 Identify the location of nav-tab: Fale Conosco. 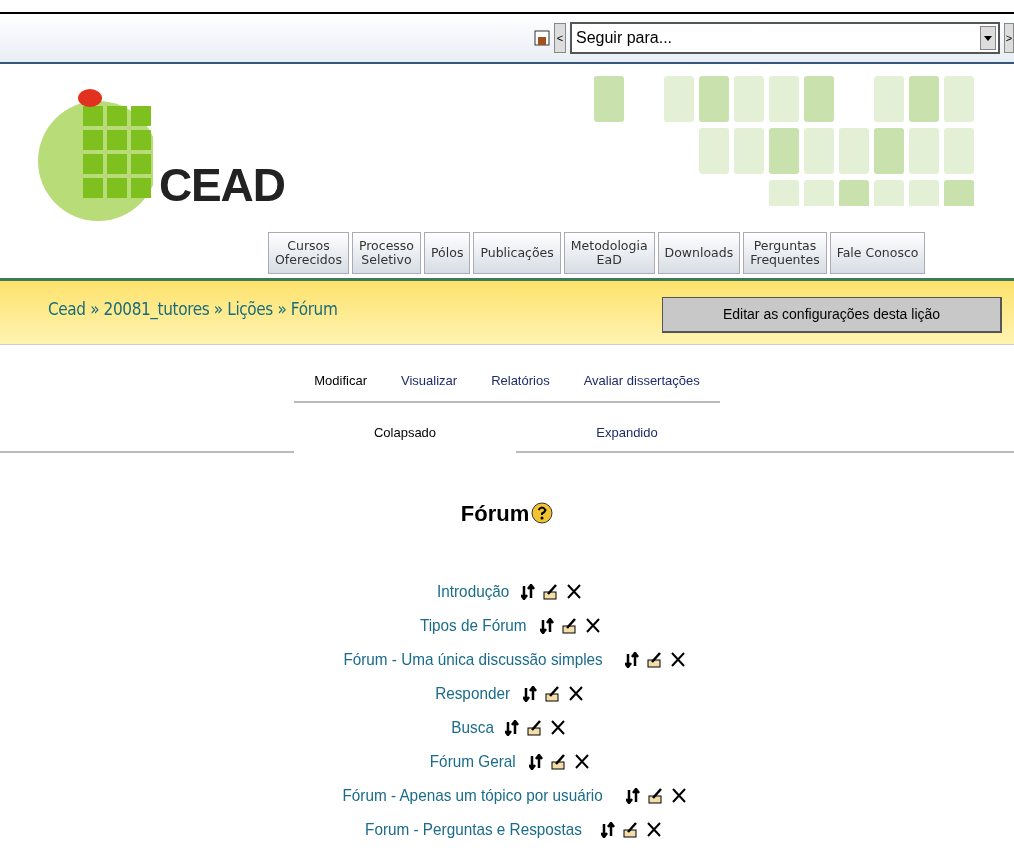
(877, 253).